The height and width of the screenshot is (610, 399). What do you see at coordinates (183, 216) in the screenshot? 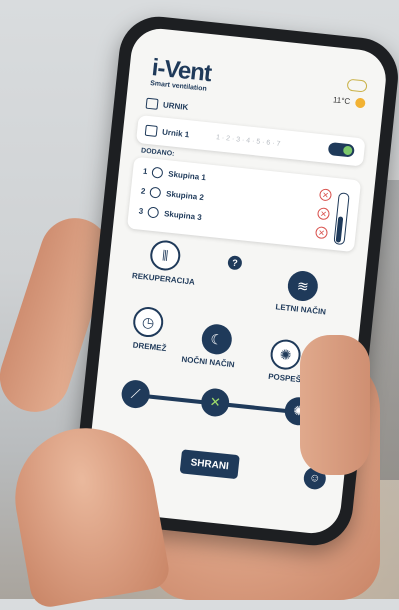
I see `group-label: Skupina 3` at bounding box center [183, 216].